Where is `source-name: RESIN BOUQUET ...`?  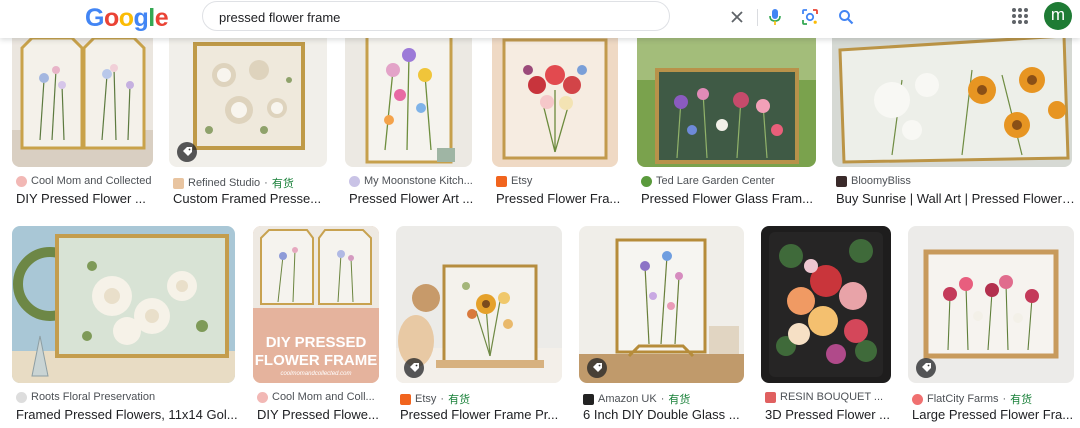
source-name: RESIN BOUQUET ... is located at coordinates (832, 397).